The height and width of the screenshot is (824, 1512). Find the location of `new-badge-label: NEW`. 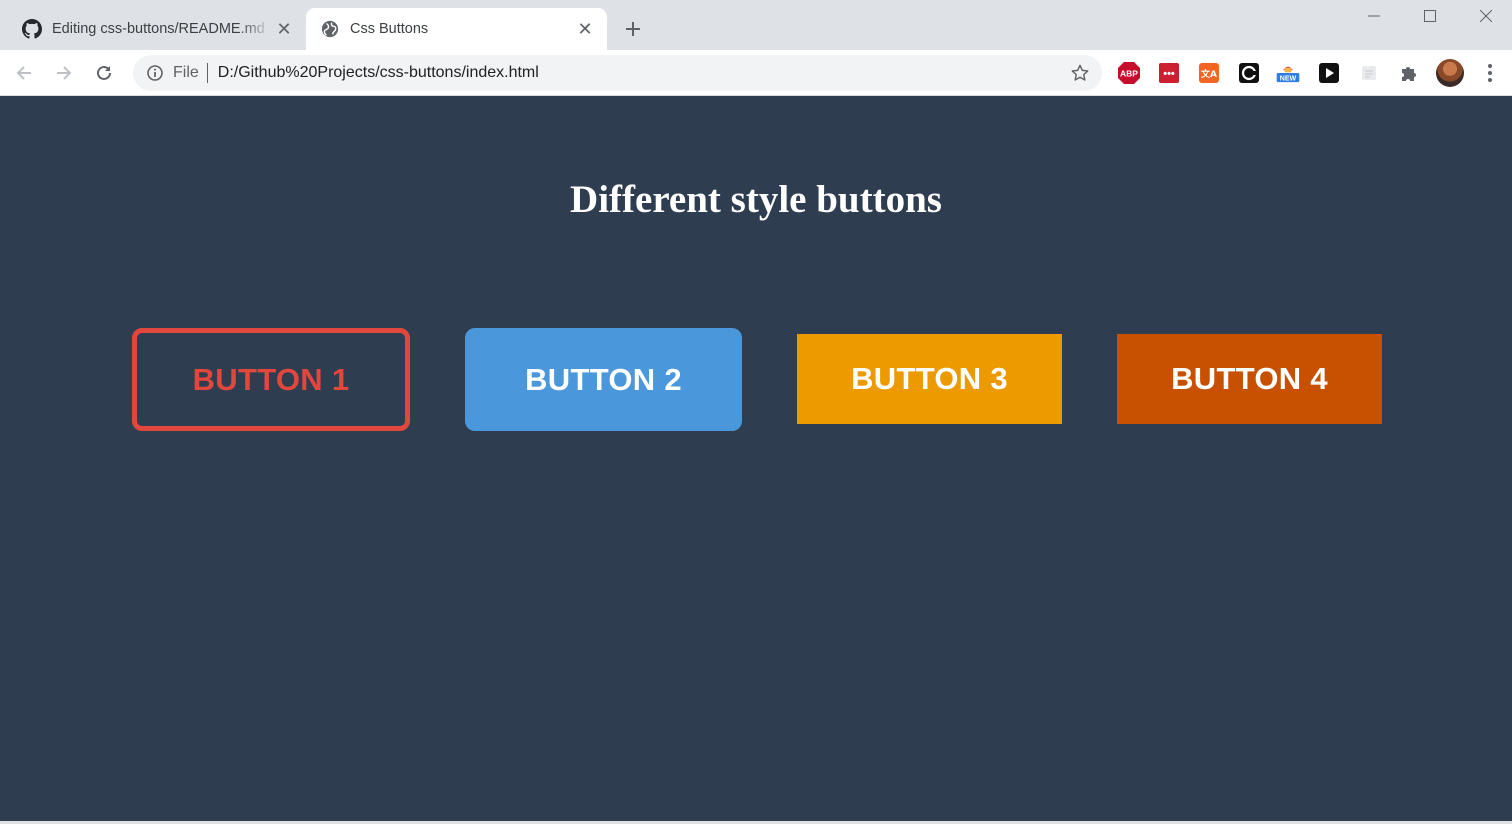

new-badge-label: NEW is located at coordinates (1288, 78).